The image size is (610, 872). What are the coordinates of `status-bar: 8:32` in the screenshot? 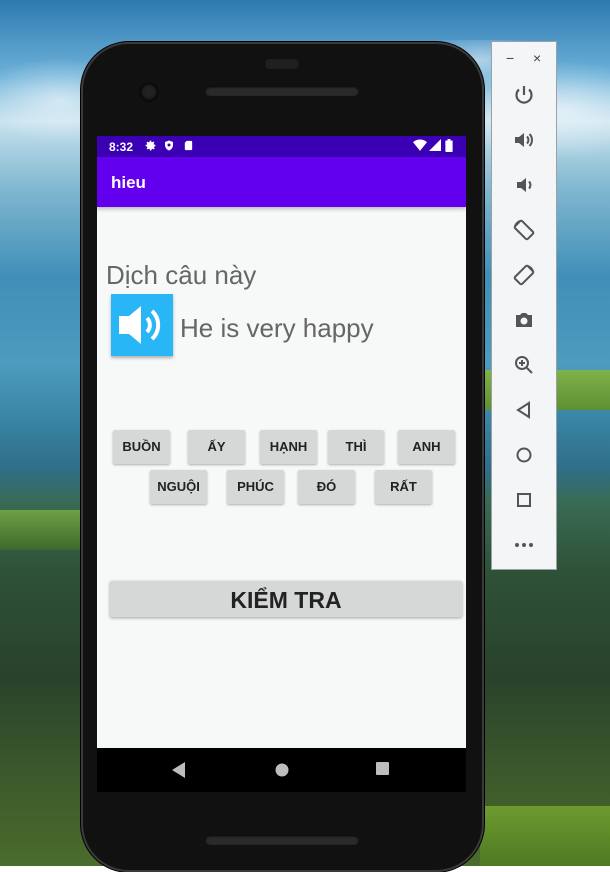 It's located at (281, 146).